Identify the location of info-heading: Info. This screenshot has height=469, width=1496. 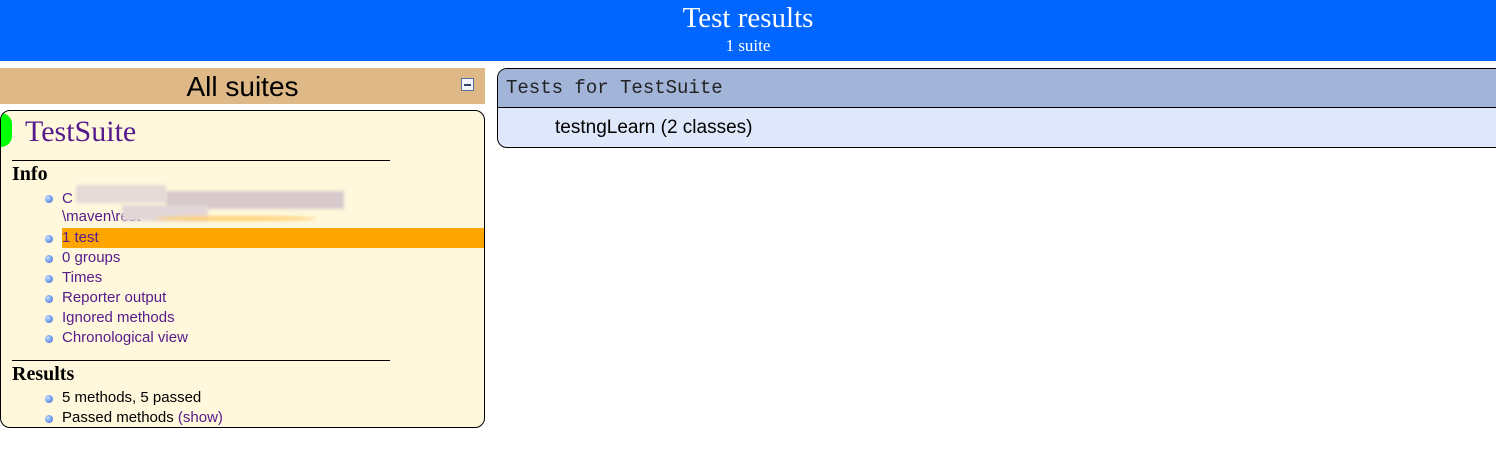
(30, 174).